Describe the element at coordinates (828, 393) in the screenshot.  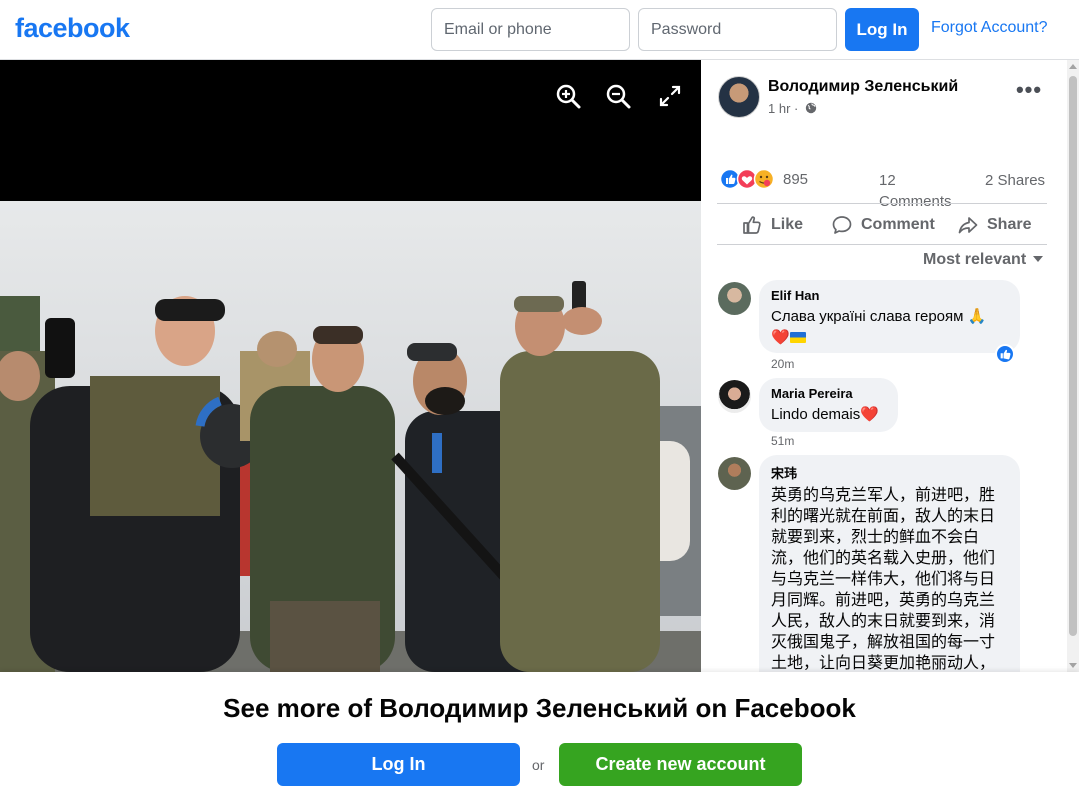
I see `commenter-name: Maria Pereira` at that location.